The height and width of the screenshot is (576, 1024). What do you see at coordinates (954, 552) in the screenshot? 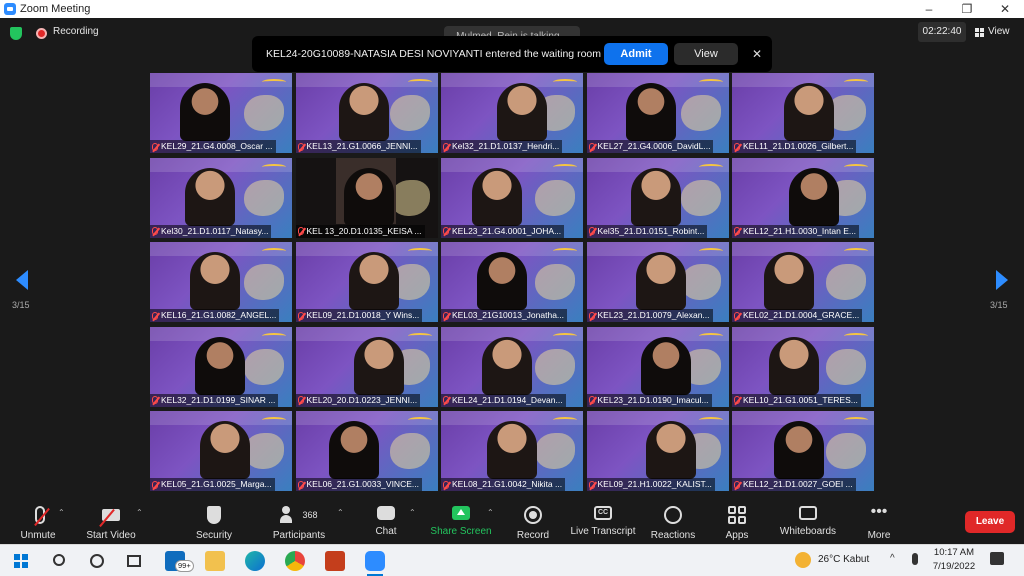
I see `clock-time: 10:17 AM` at bounding box center [954, 552].